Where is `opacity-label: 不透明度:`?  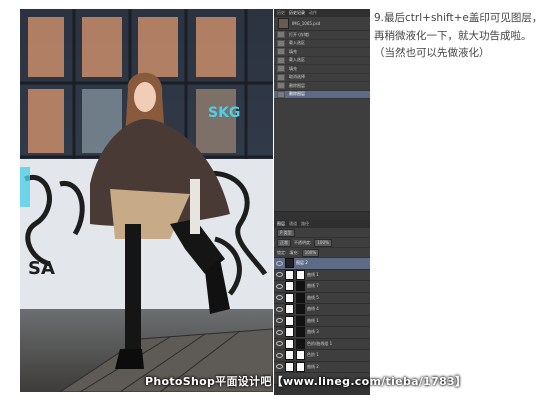 opacity-label: 不透明度: is located at coordinates (303, 242).